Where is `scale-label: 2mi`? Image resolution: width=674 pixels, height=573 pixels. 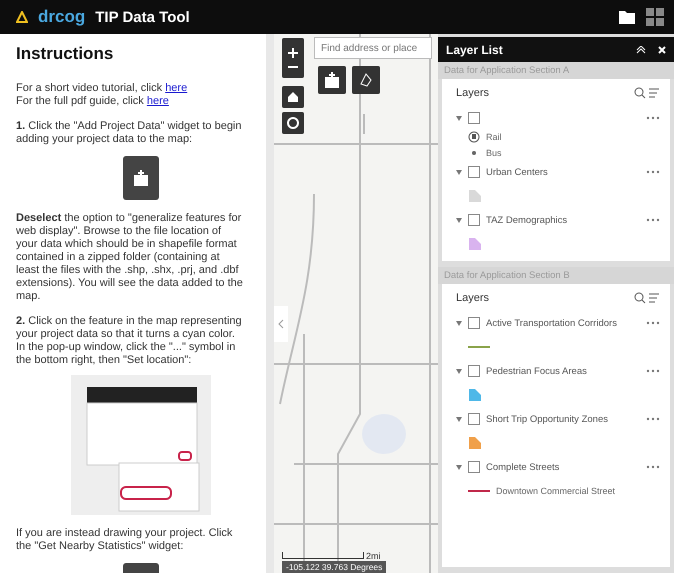 scale-label: 2mi is located at coordinates (373, 556).